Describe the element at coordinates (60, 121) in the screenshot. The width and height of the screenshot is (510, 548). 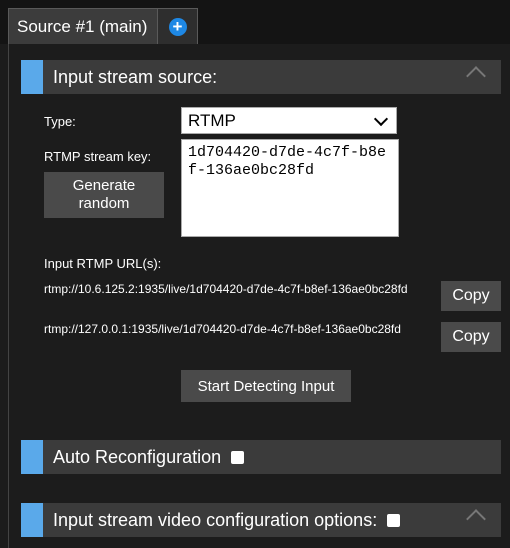
I see `type-label: Type:` at that location.